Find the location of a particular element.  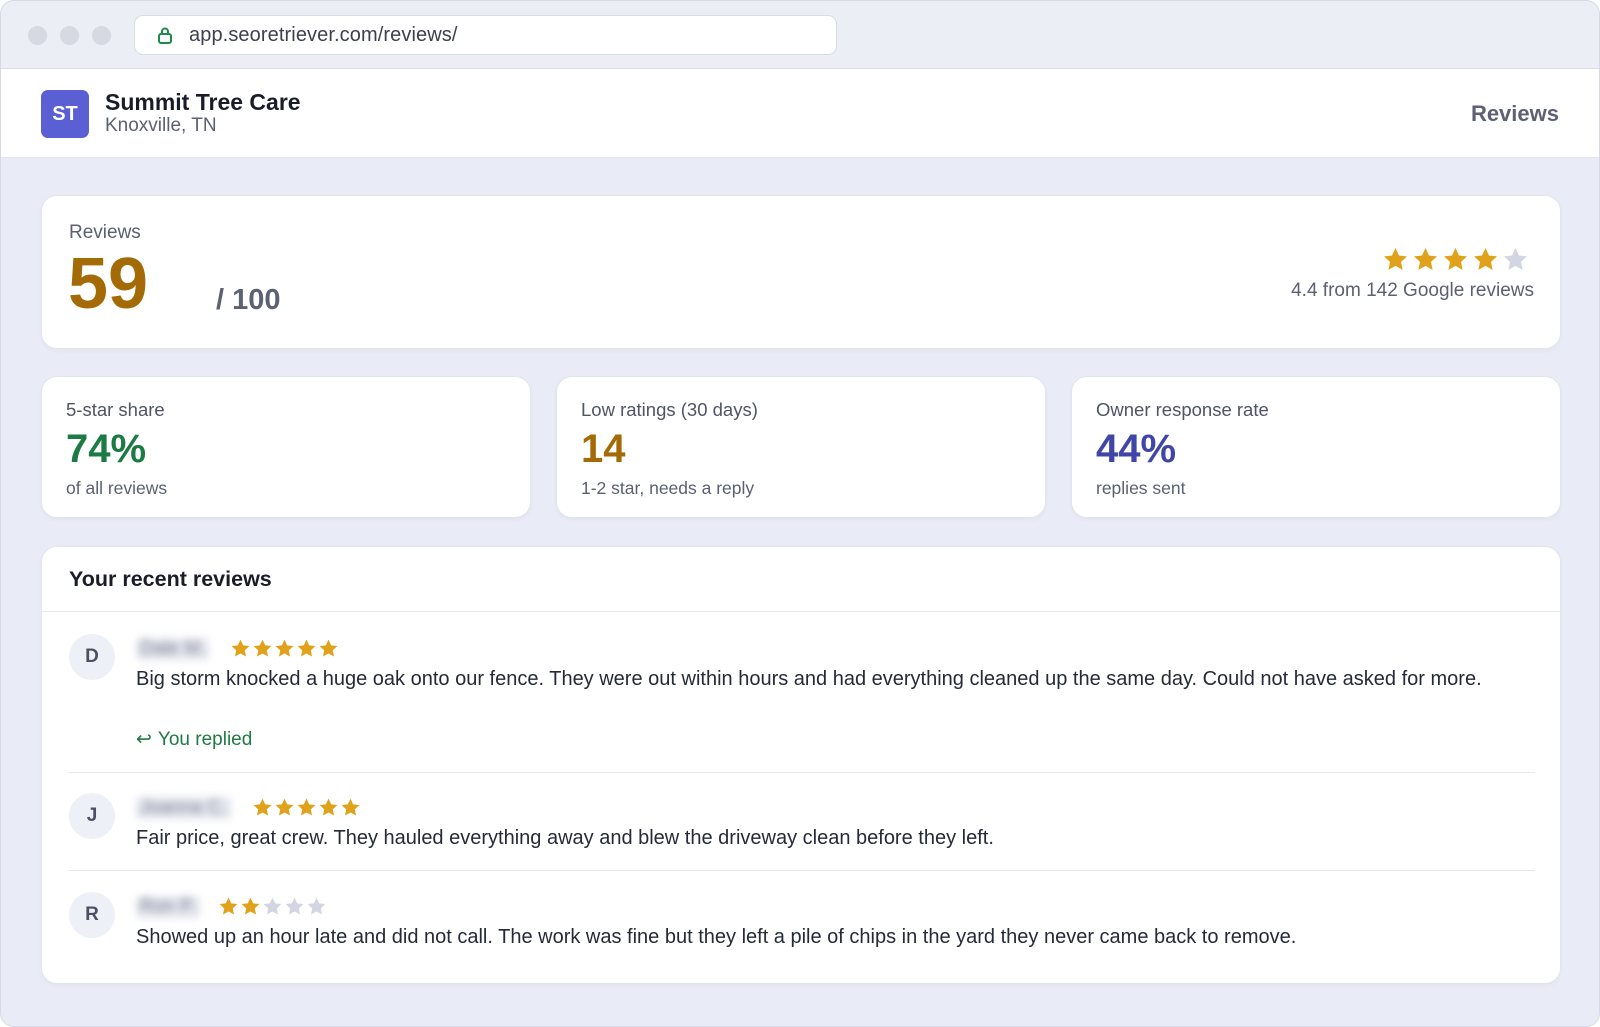

window-zoom-button is located at coordinates (101, 35).